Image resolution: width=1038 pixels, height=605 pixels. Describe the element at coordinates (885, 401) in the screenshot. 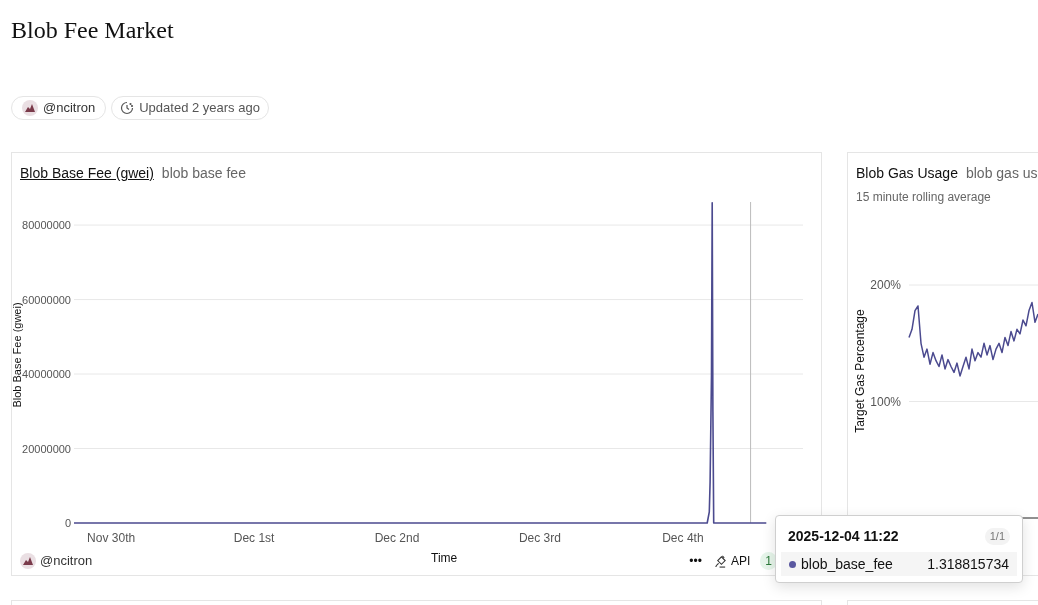

I see `y-tick-label: 100%` at that location.